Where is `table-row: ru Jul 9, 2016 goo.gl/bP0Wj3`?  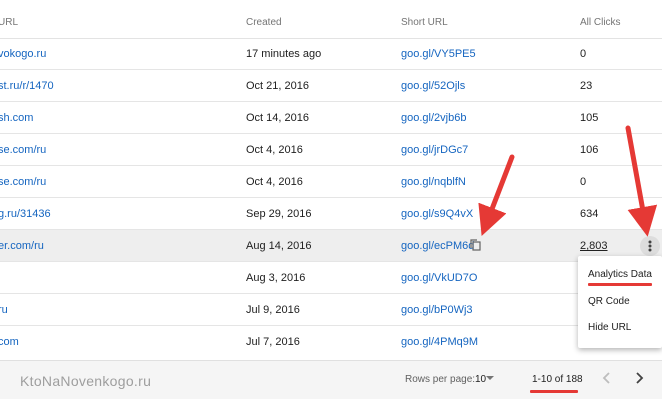 table-row: ru Jul 9, 2016 goo.gl/bP0Wj3 is located at coordinates (331, 310).